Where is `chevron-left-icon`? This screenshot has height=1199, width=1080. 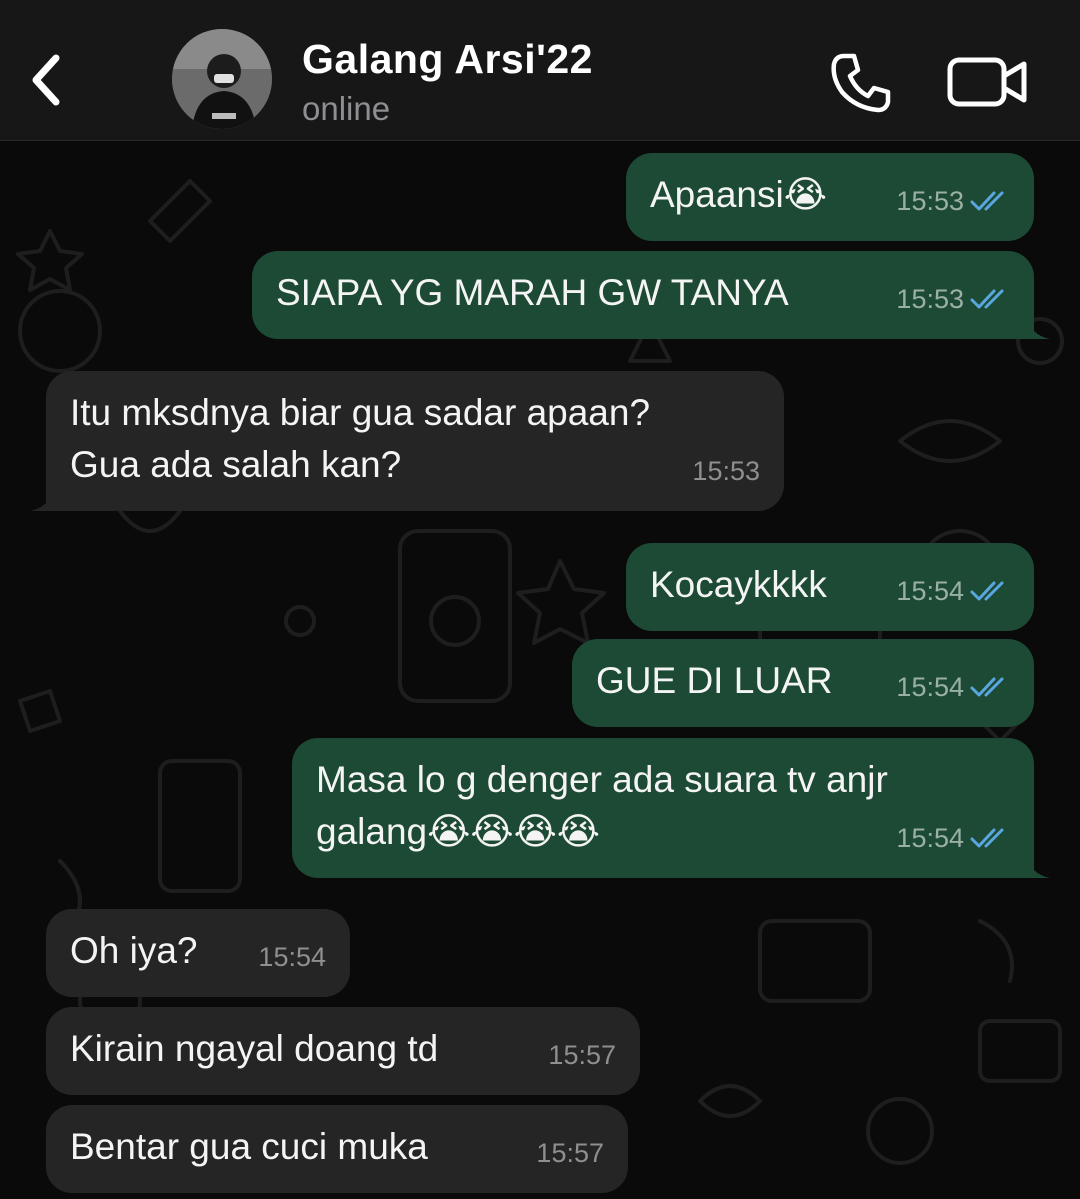
chevron-left-icon is located at coordinates (46, 80).